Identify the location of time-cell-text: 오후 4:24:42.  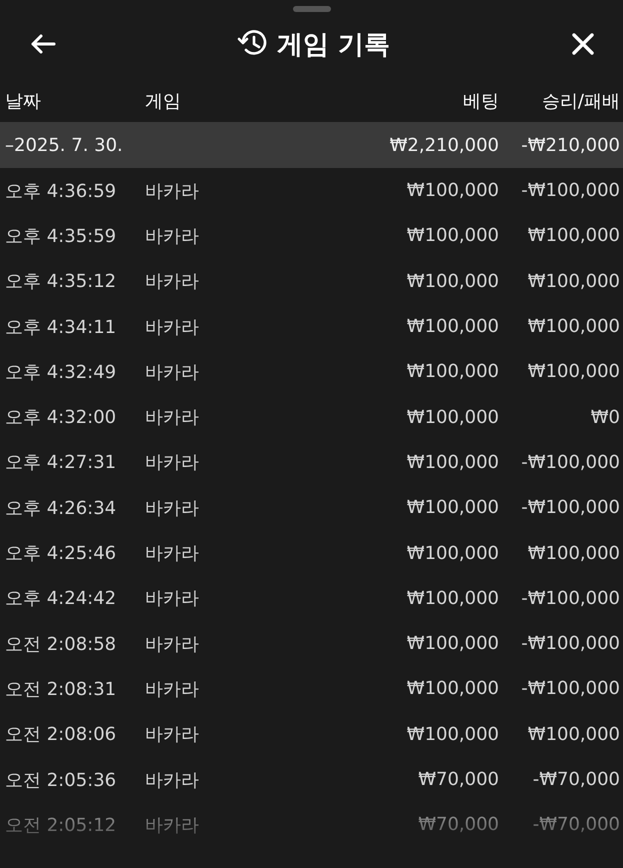
(61, 598).